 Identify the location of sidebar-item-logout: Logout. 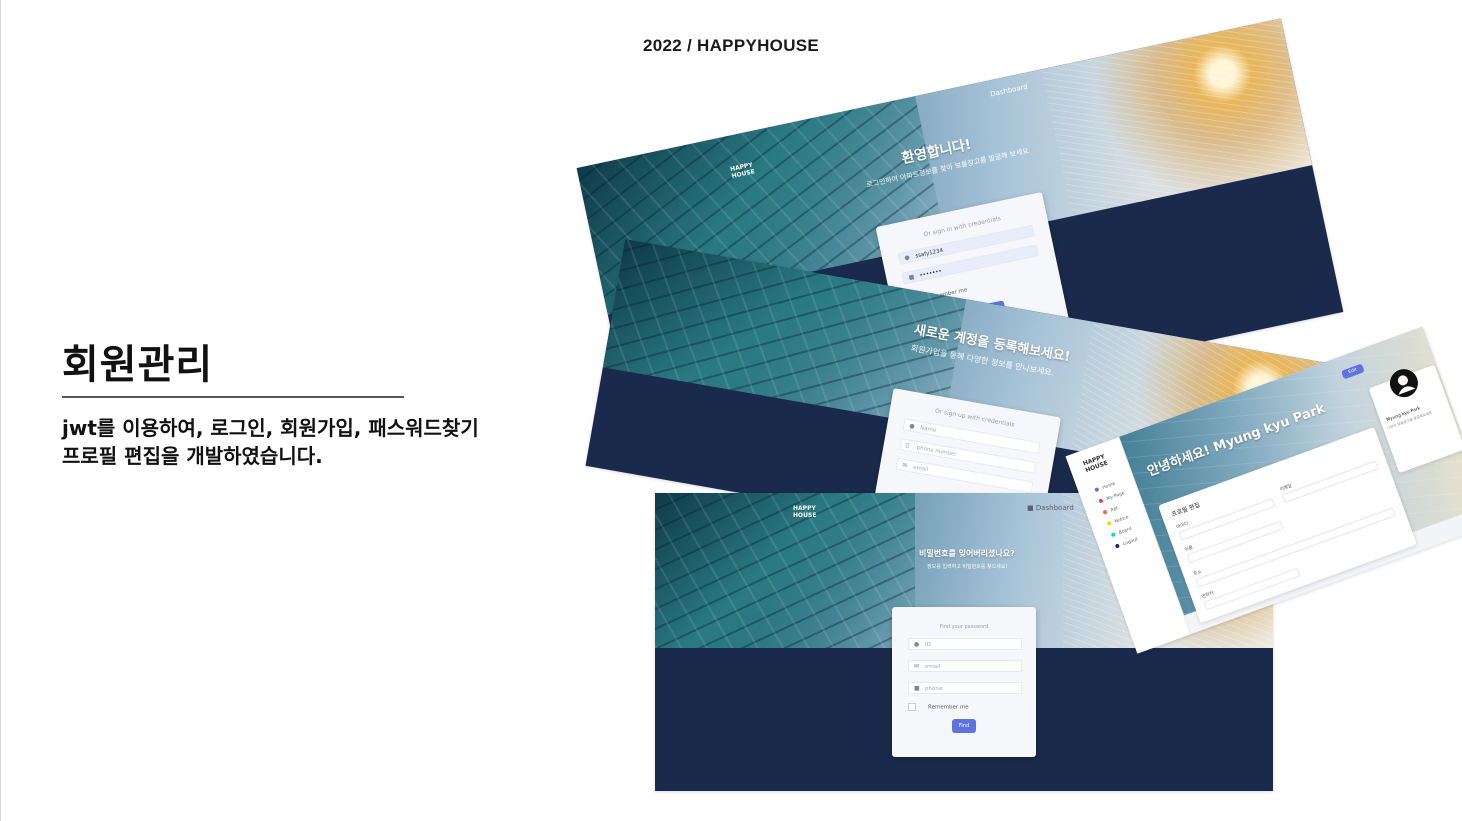
(1126, 543).